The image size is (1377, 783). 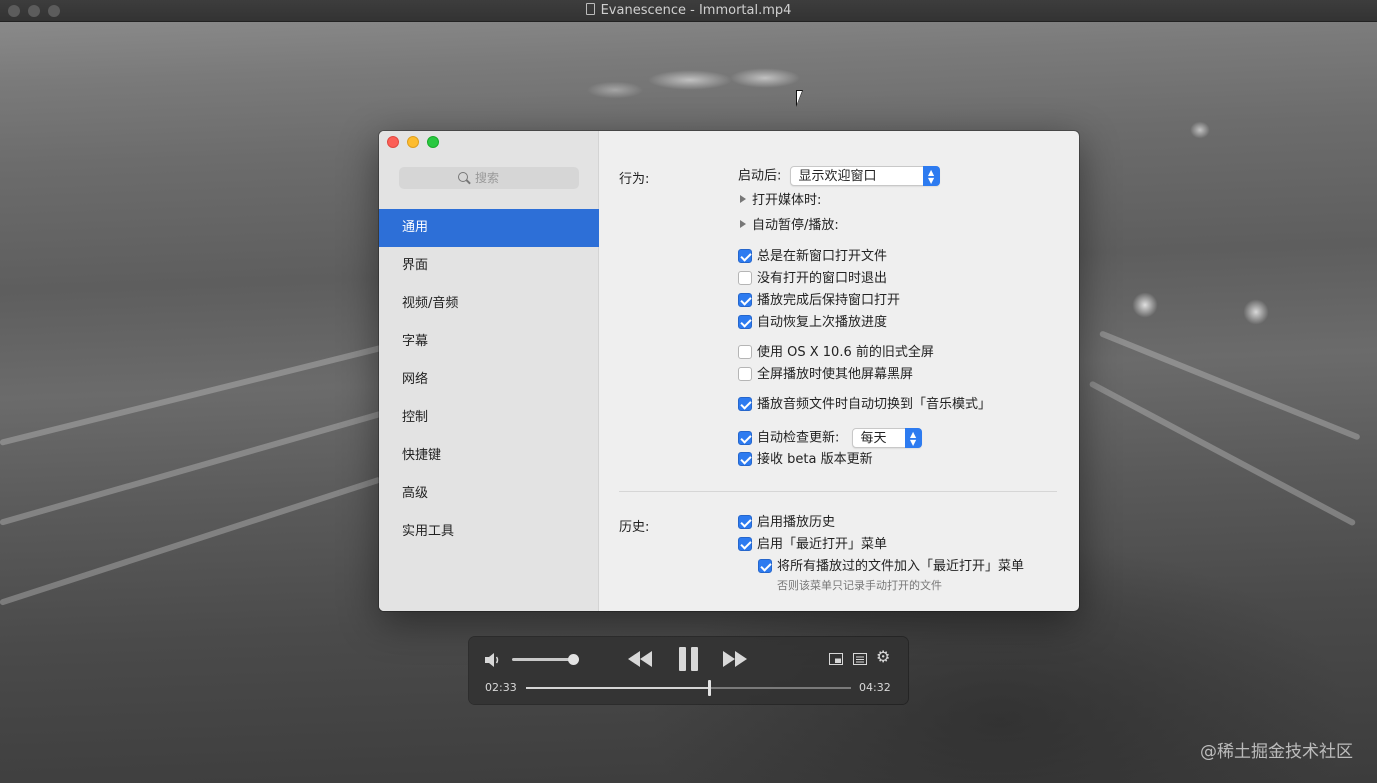 I want to click on sidebar-item-control: 控制, so click(x=489, y=418).